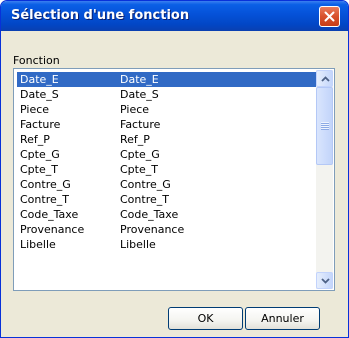 This screenshot has width=349, height=338. I want to click on scrollbar-grip, so click(325, 126).